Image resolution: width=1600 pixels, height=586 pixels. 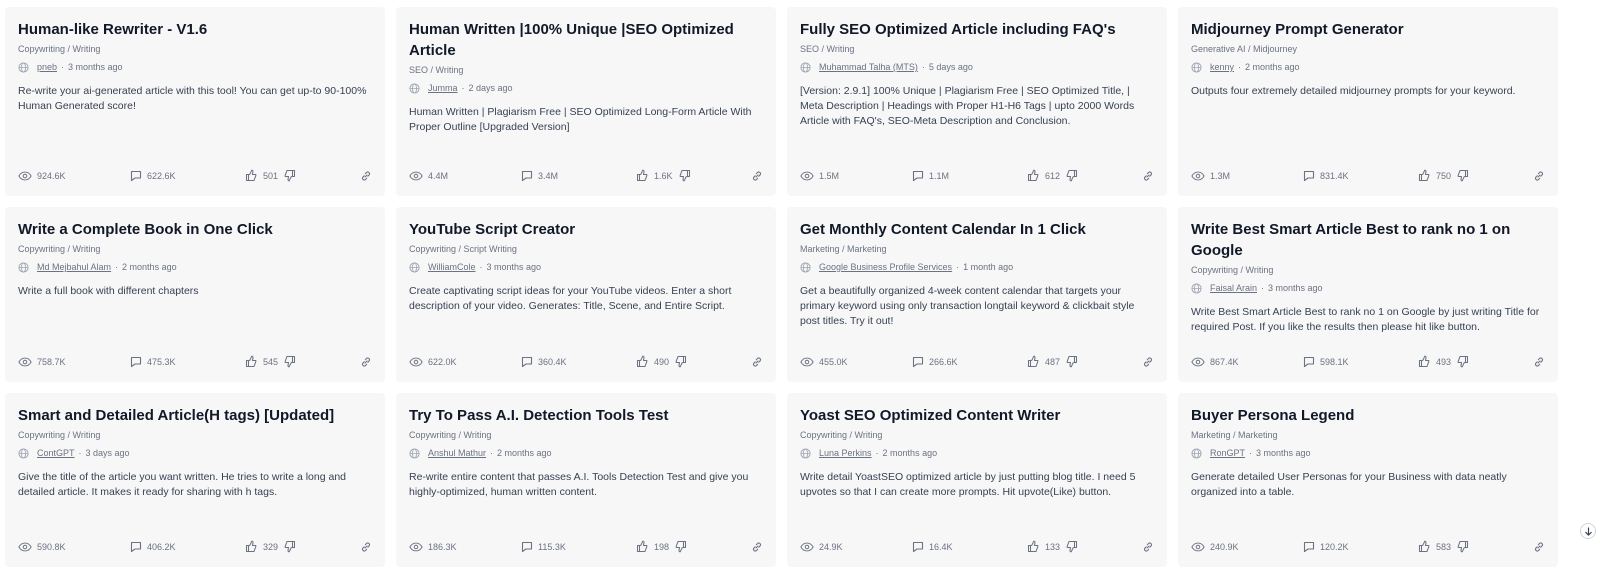 I want to click on card-title: Get Monthly Content Calendar In 1 Click, so click(x=977, y=229).